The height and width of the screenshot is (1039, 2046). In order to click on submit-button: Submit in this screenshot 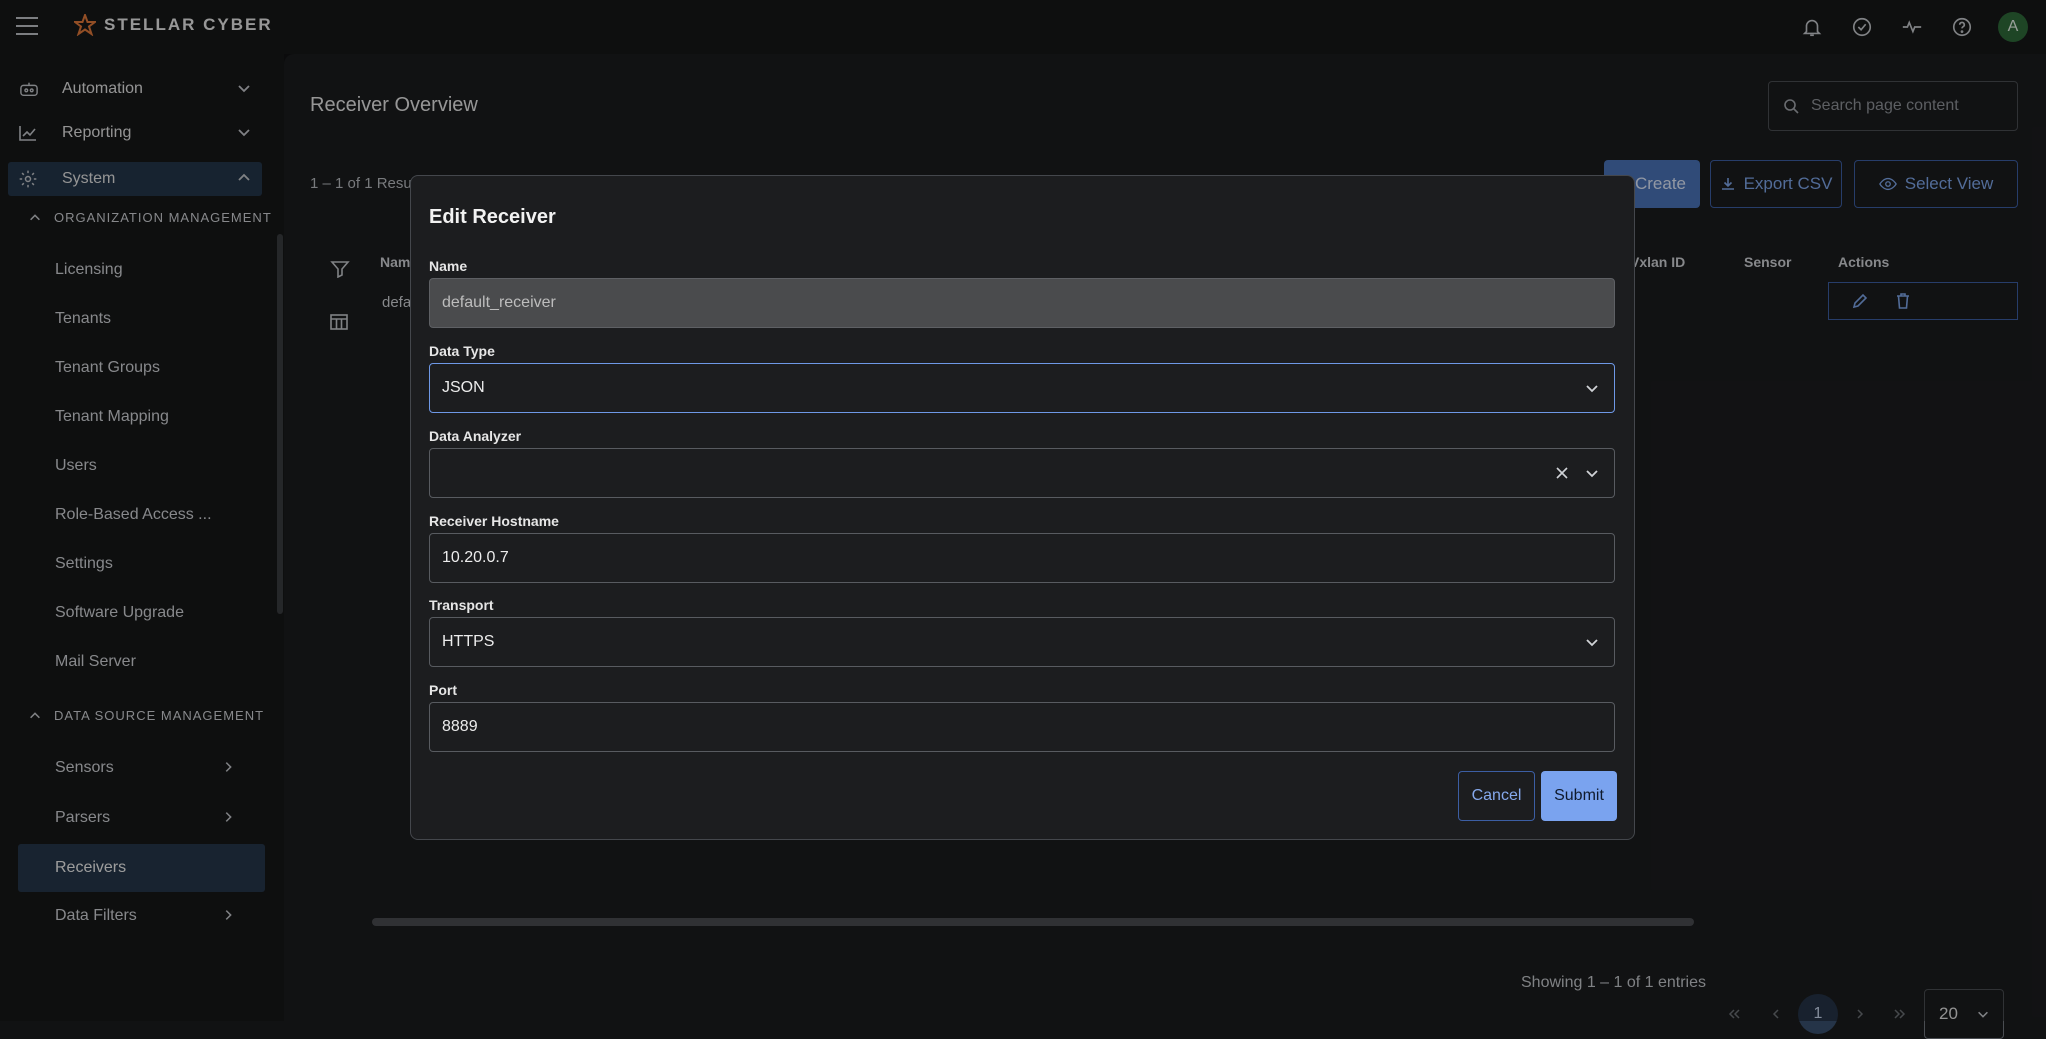, I will do `click(1579, 796)`.